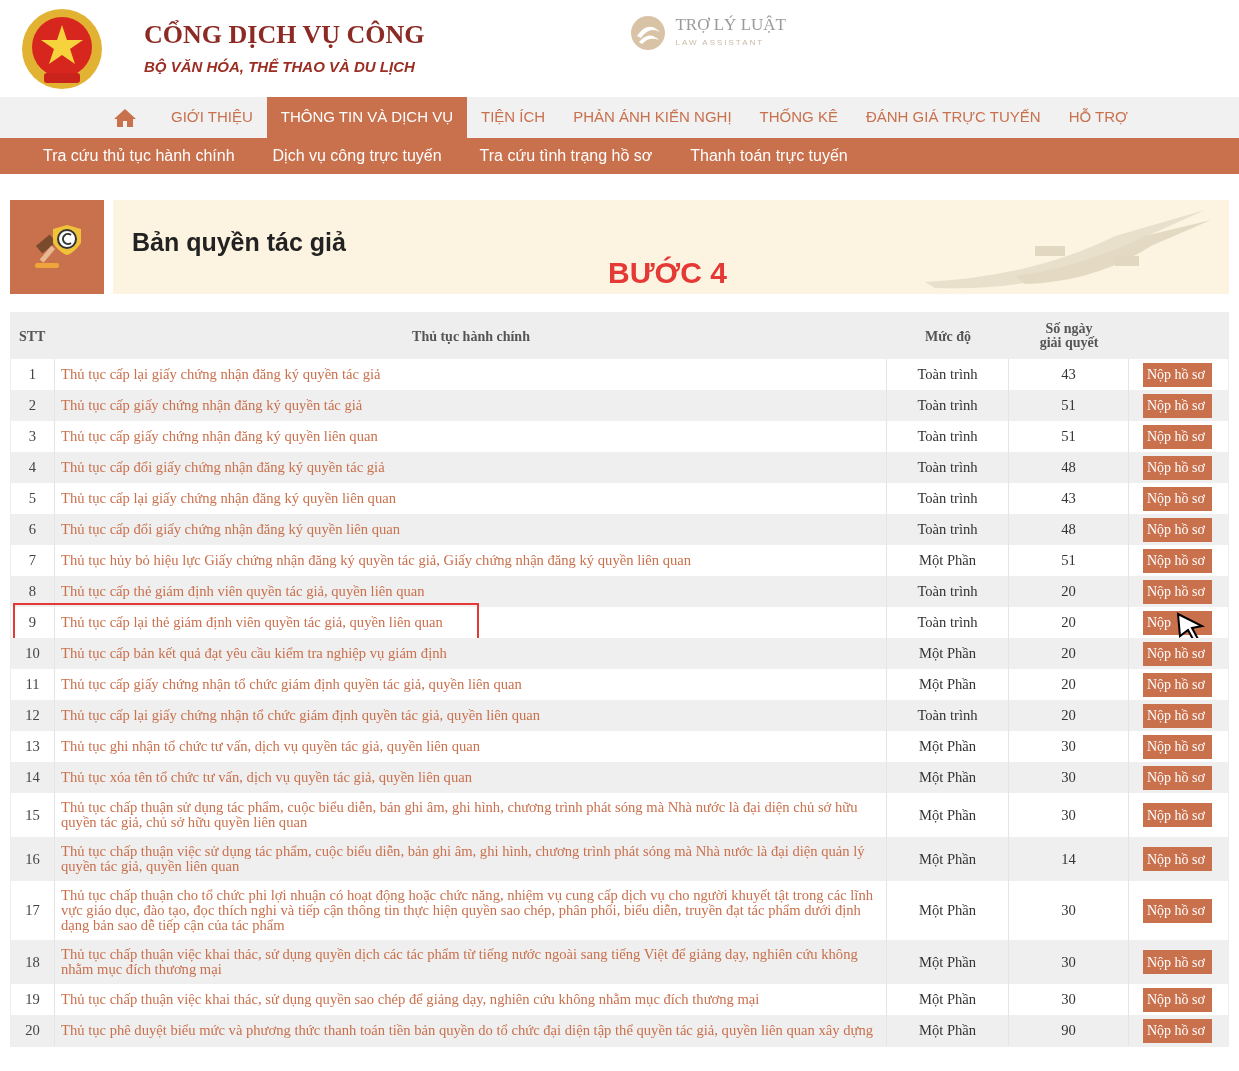  I want to click on days-cell: 90, so click(1069, 1030).